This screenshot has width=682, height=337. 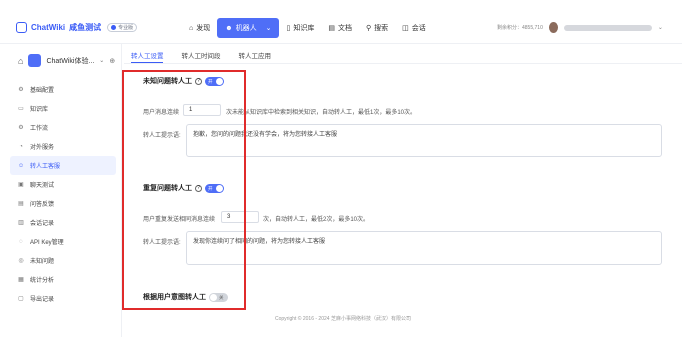 I want to click on key-icon: ◌, so click(x=21, y=241).